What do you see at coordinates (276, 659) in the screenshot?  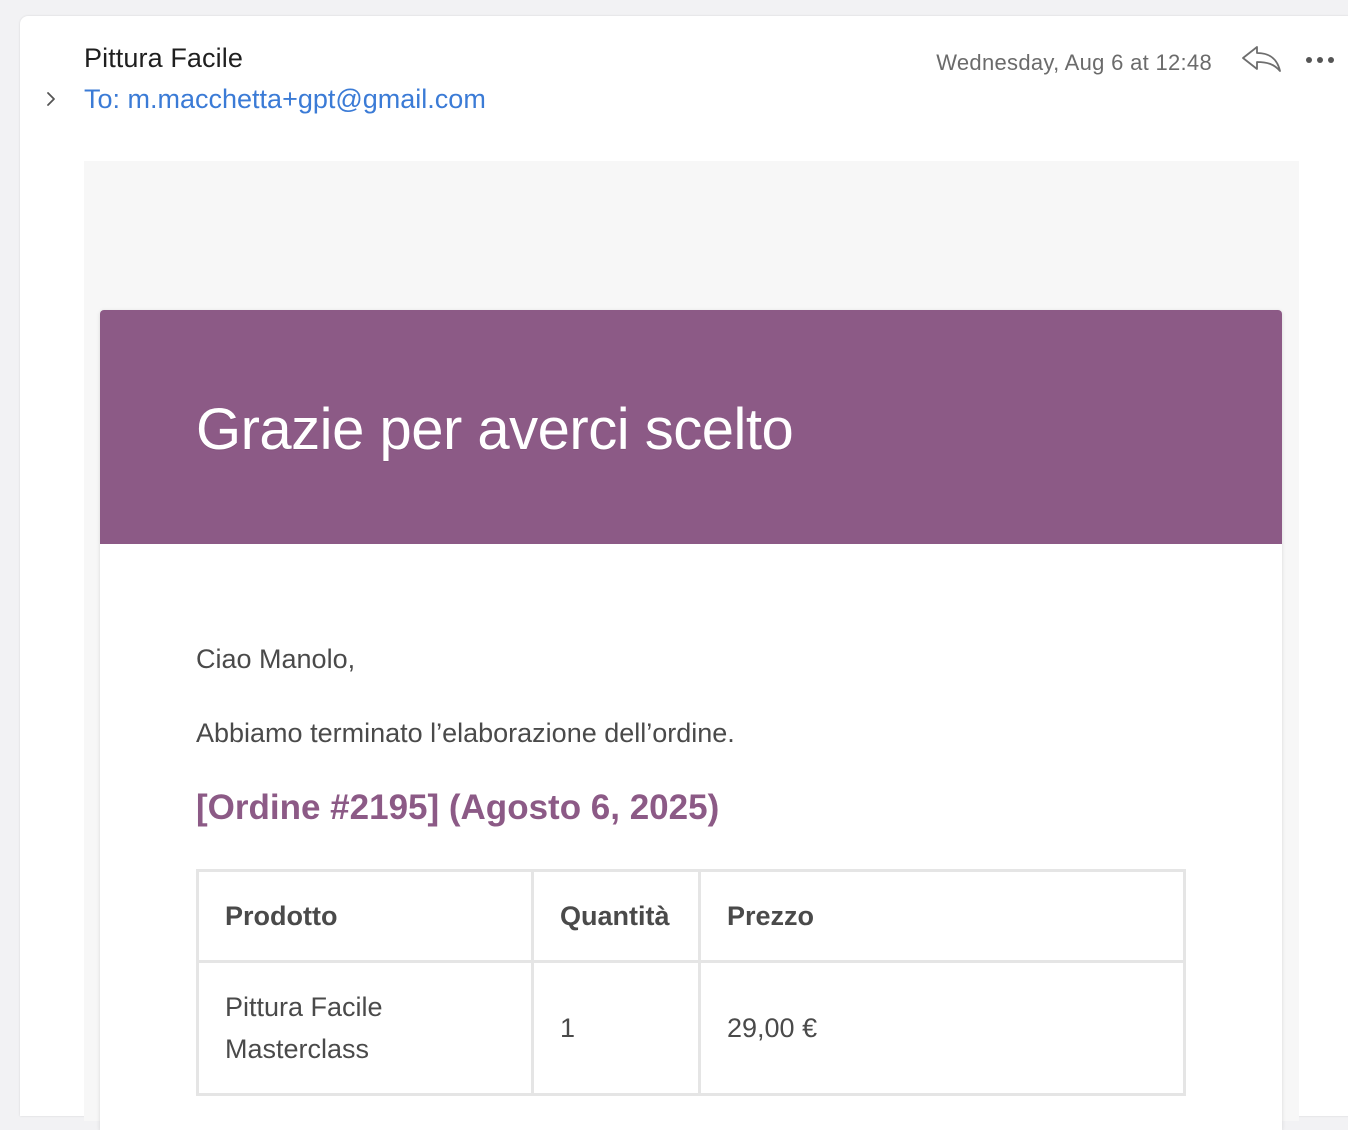 I see `greeting: Ciao Manolo,` at bounding box center [276, 659].